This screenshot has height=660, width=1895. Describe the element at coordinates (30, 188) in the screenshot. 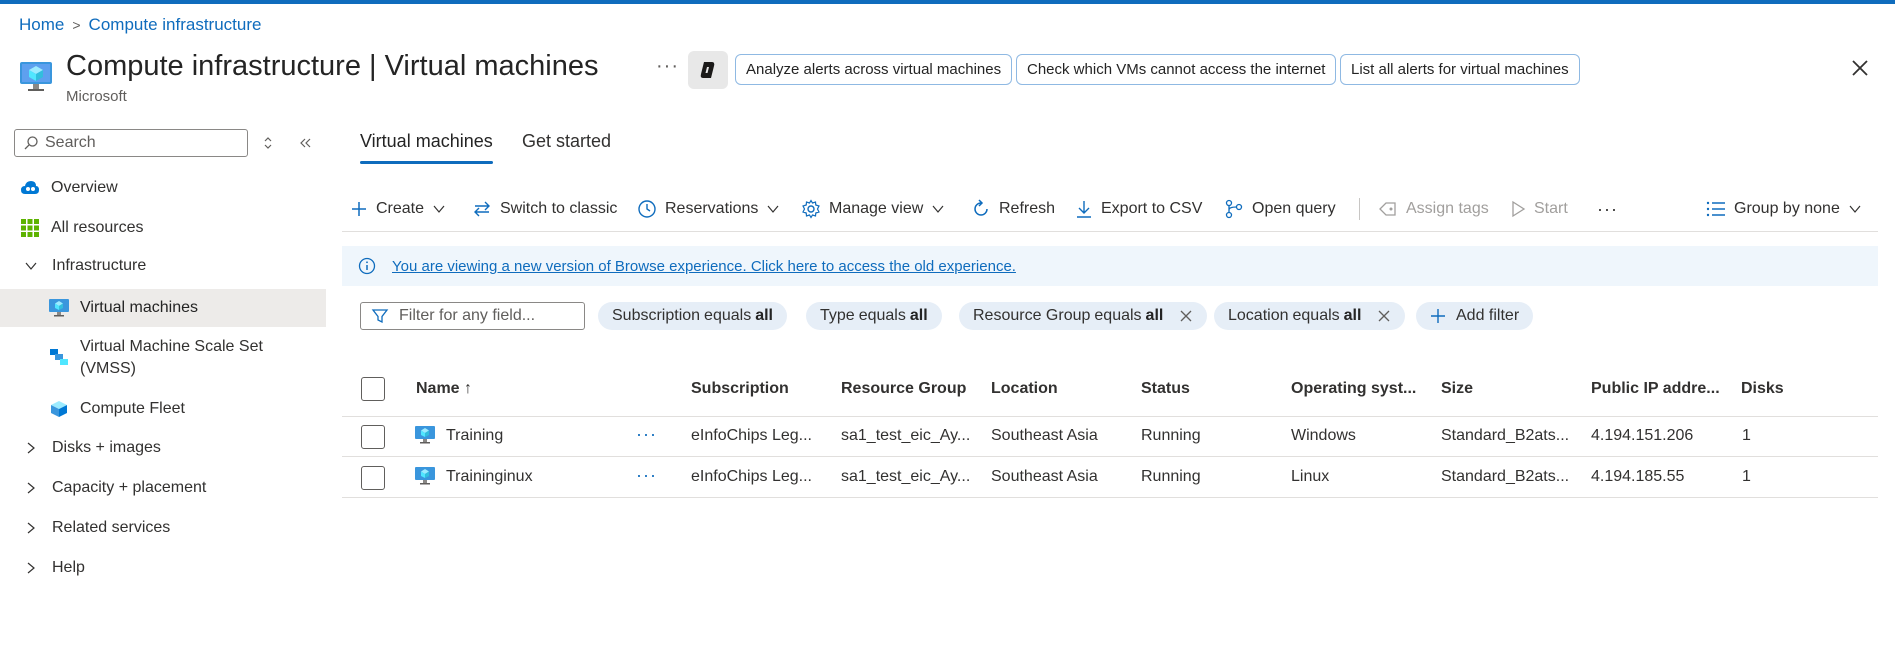

I see `overview-icon` at that location.